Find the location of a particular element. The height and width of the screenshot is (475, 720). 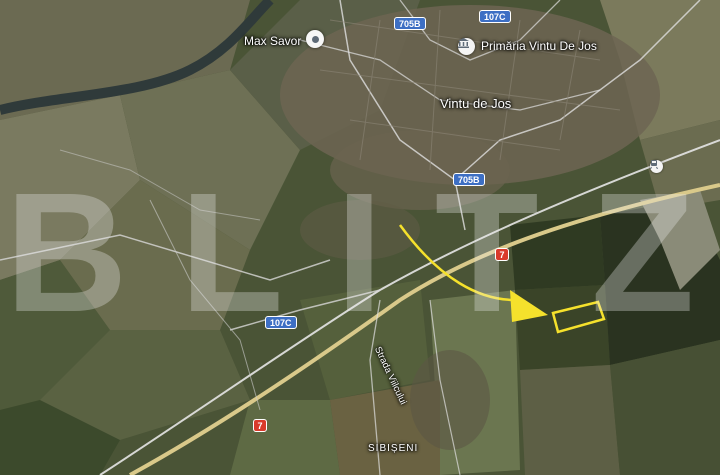

town-hall-icon is located at coordinates (466, 46).